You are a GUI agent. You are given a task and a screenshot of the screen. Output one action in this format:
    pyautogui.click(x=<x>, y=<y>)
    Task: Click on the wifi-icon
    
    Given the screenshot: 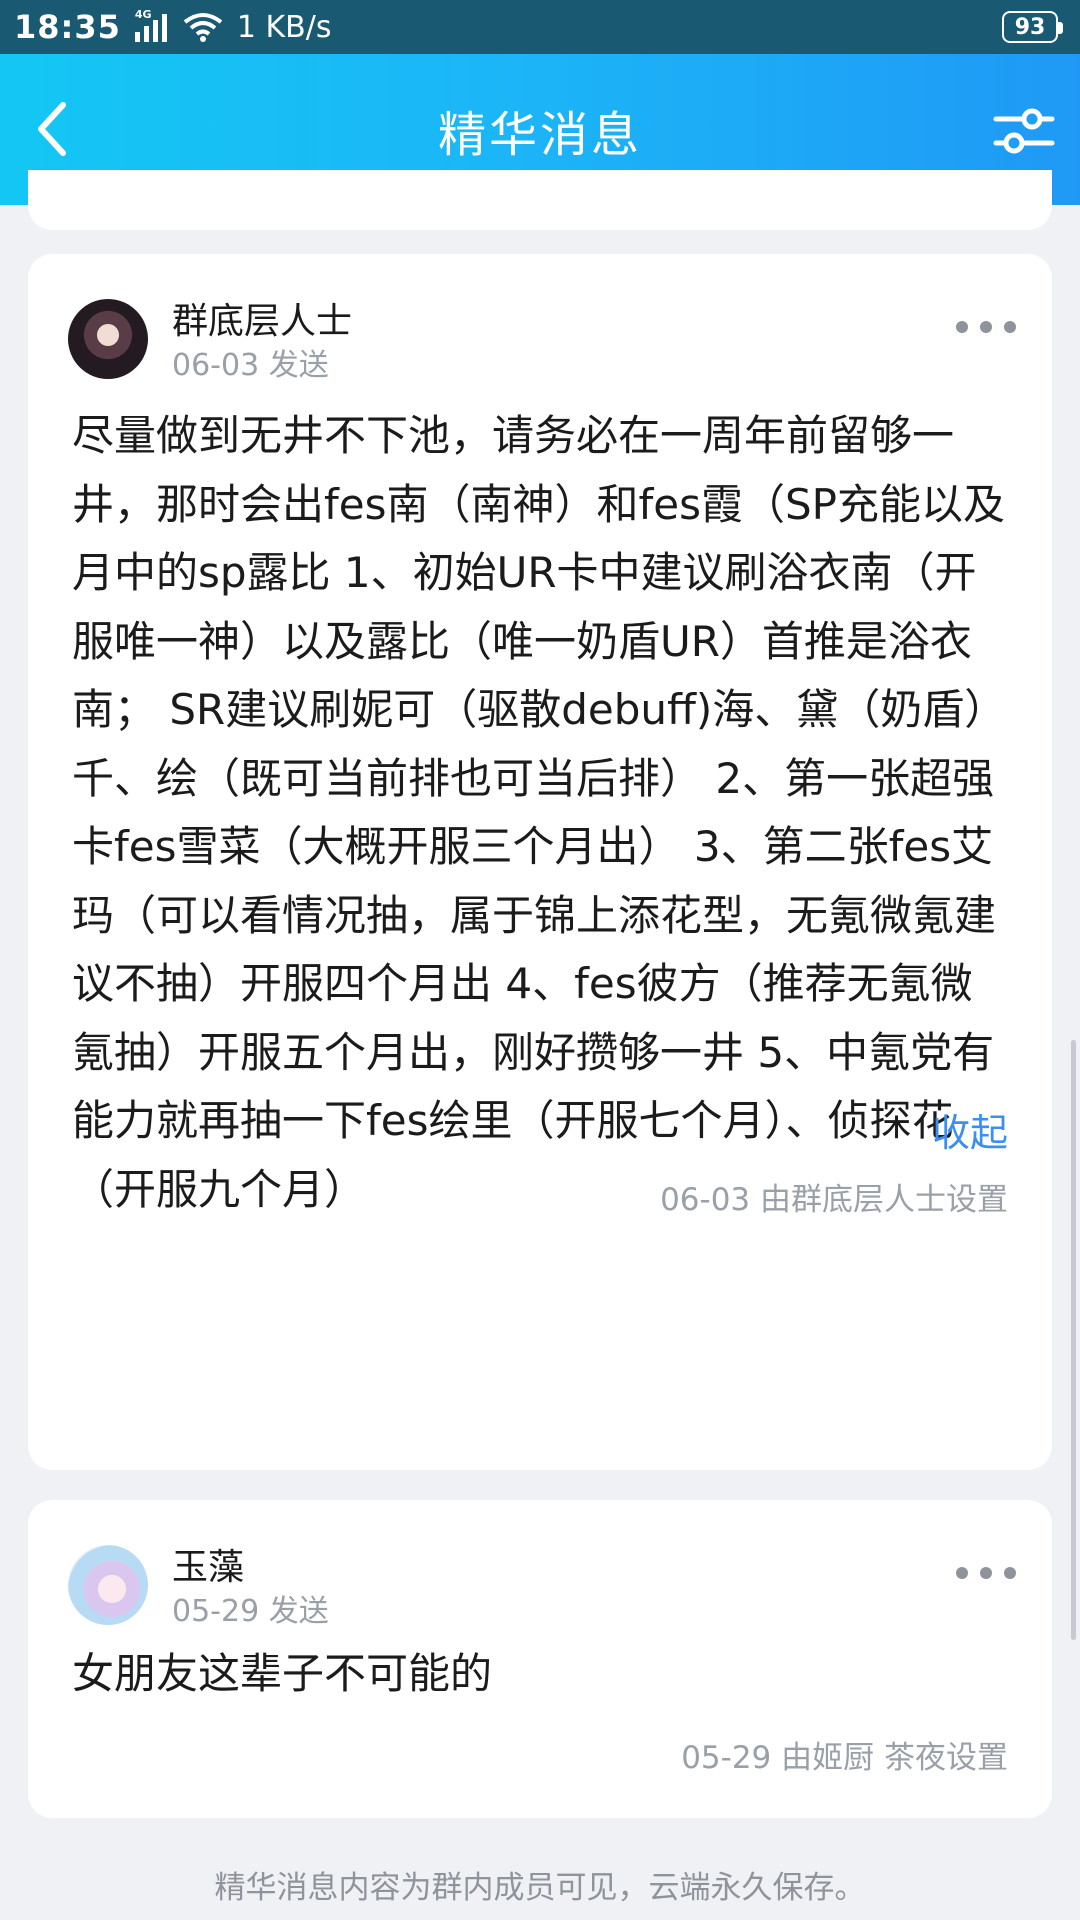 What is the action you would take?
    pyautogui.click(x=203, y=27)
    